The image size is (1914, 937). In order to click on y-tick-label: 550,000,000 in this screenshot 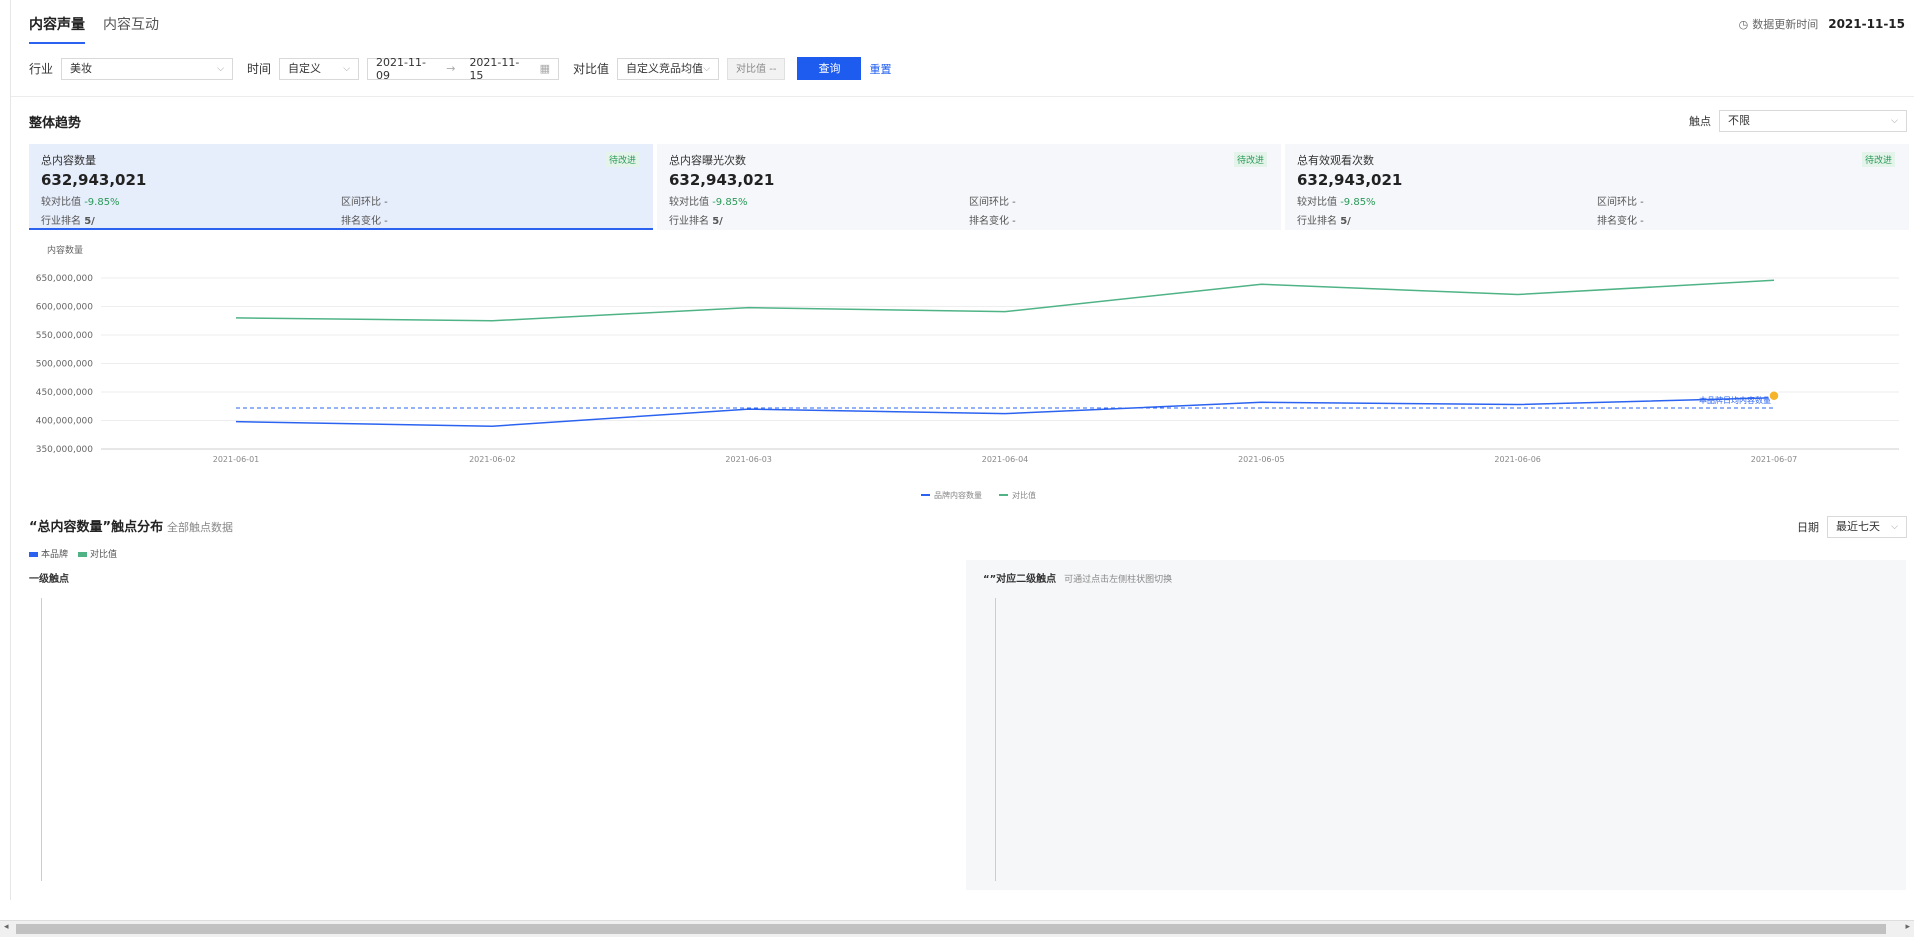, I will do `click(65, 336)`.